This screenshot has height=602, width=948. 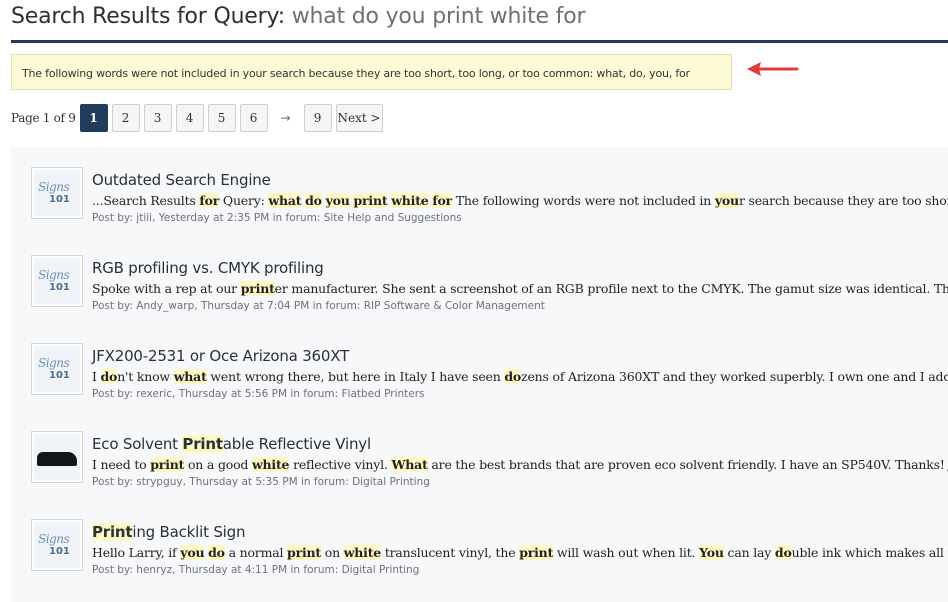 What do you see at coordinates (189, 118) in the screenshot?
I see `page-link-4: 4` at bounding box center [189, 118].